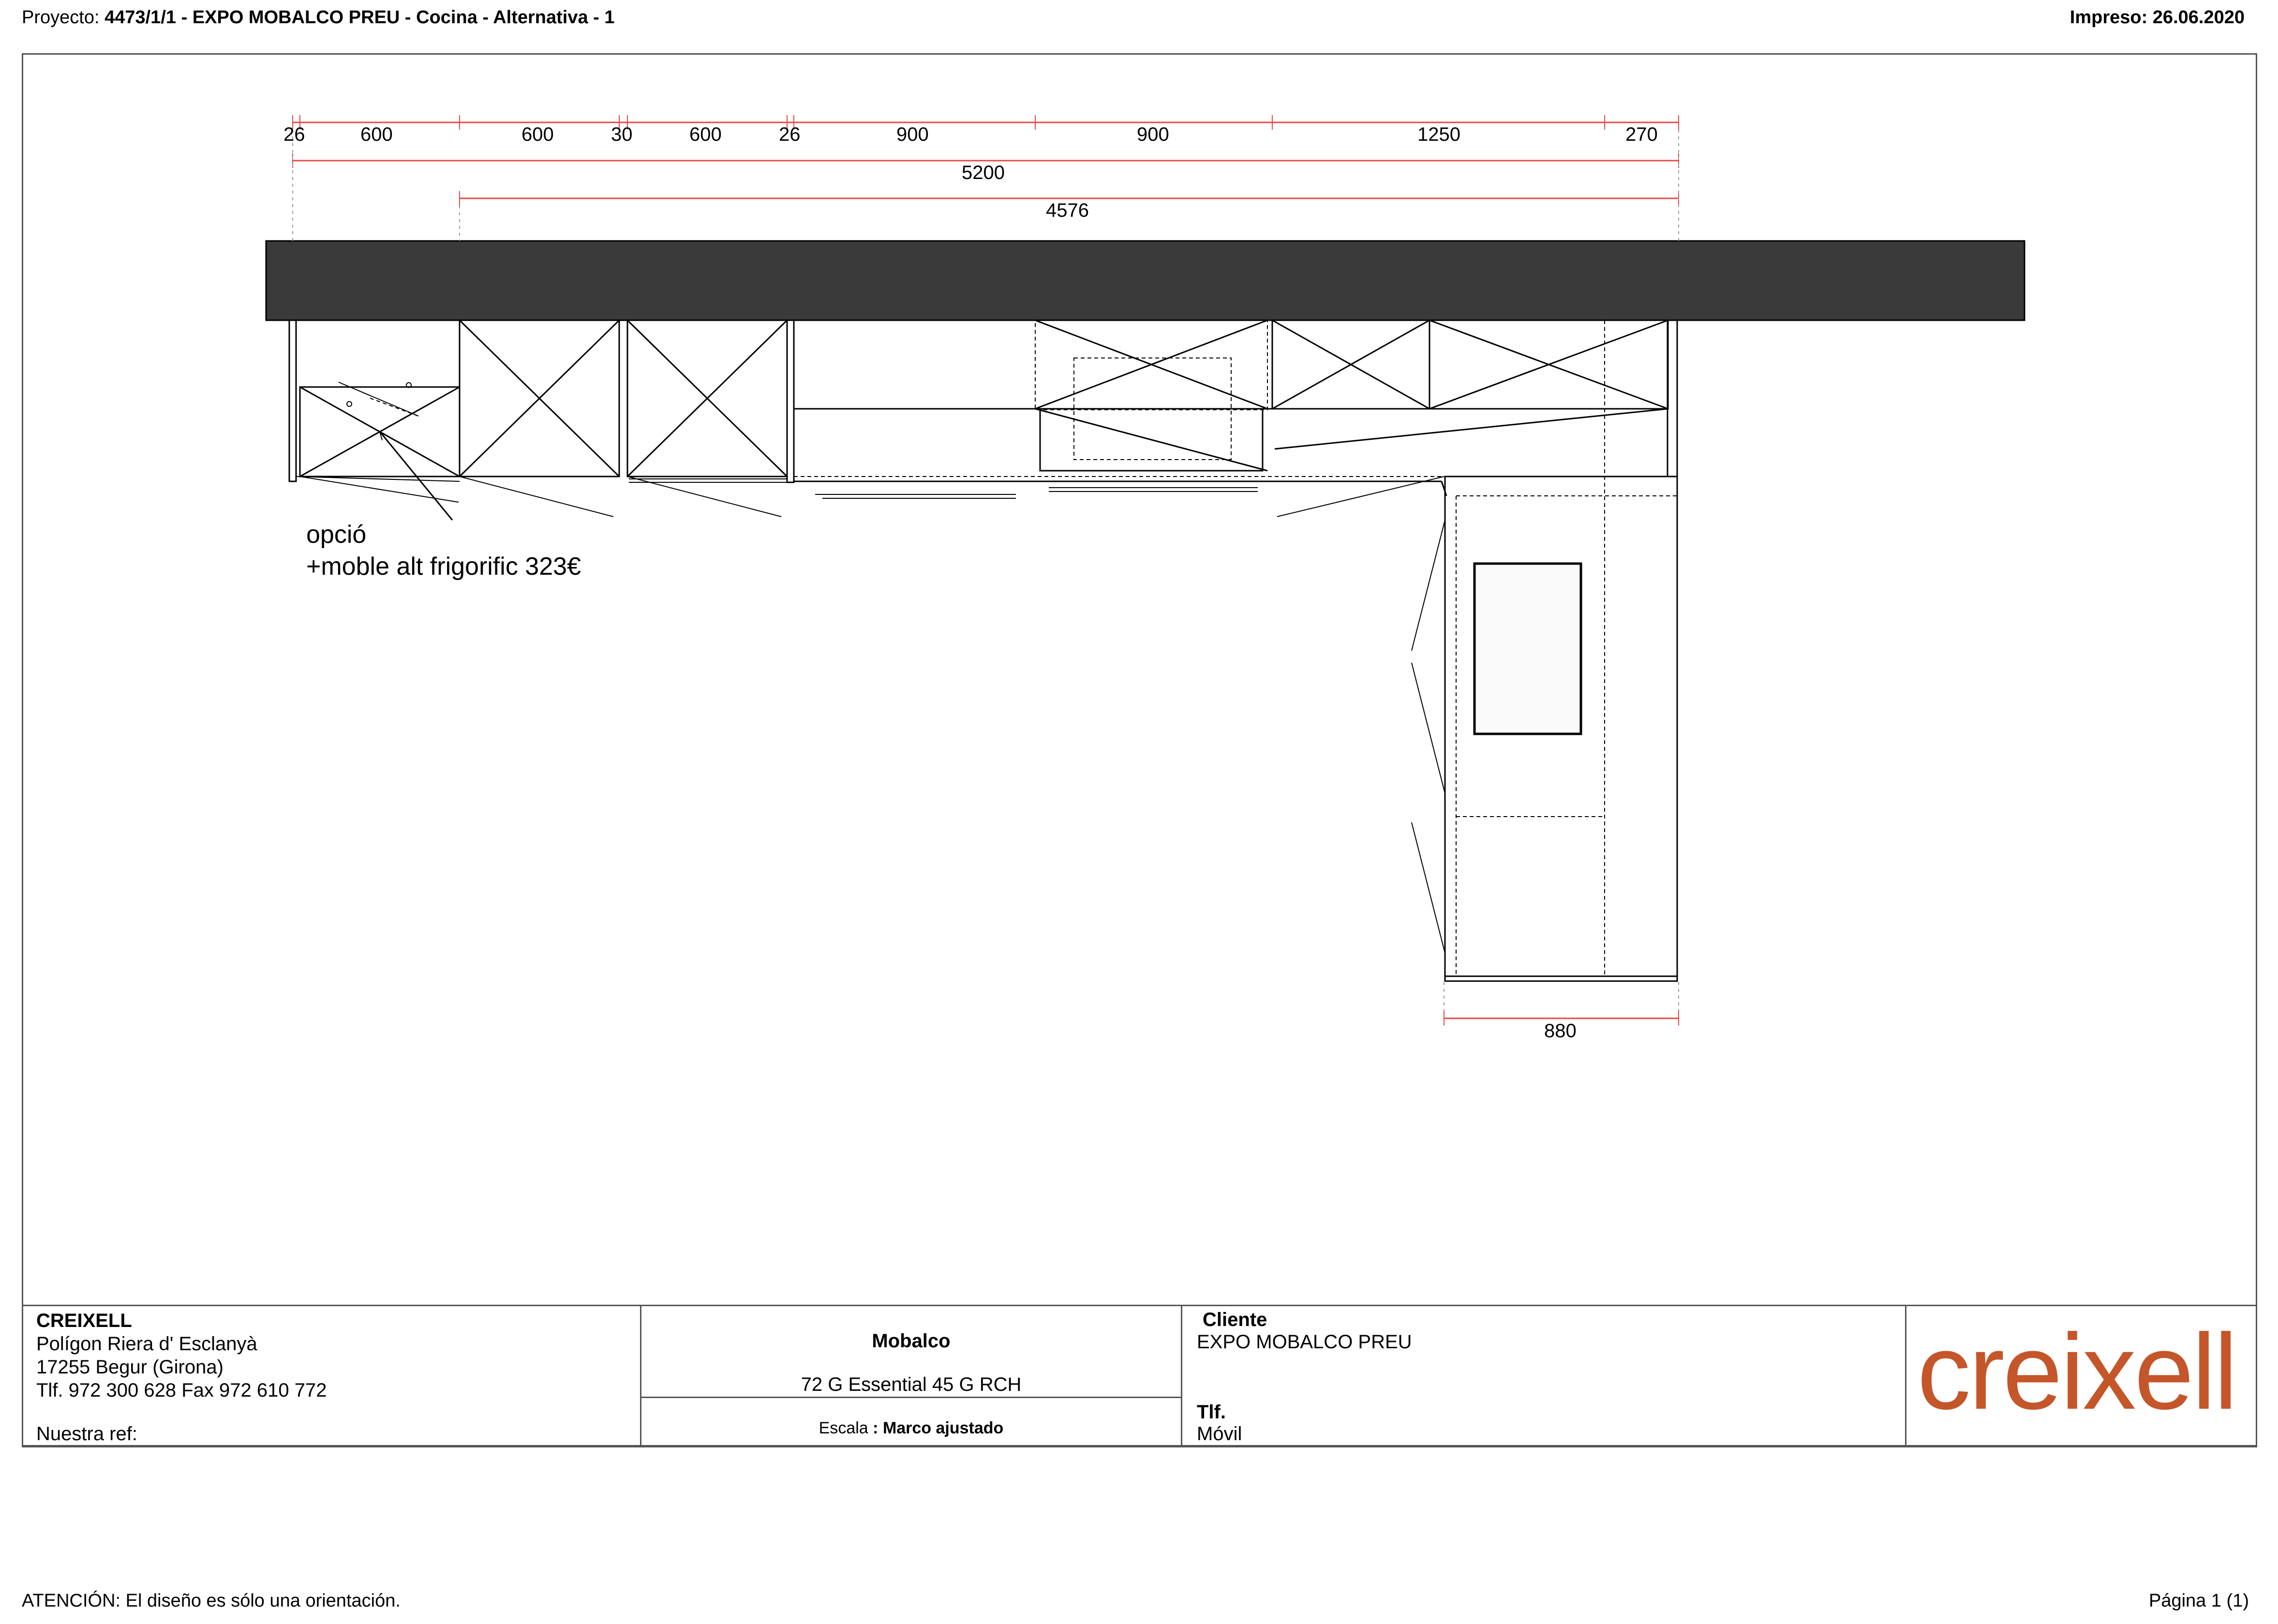 This screenshot has width=2278, height=1624. What do you see at coordinates (2198, 1601) in the screenshot?
I see `page-number: Página 1 (1)` at bounding box center [2198, 1601].